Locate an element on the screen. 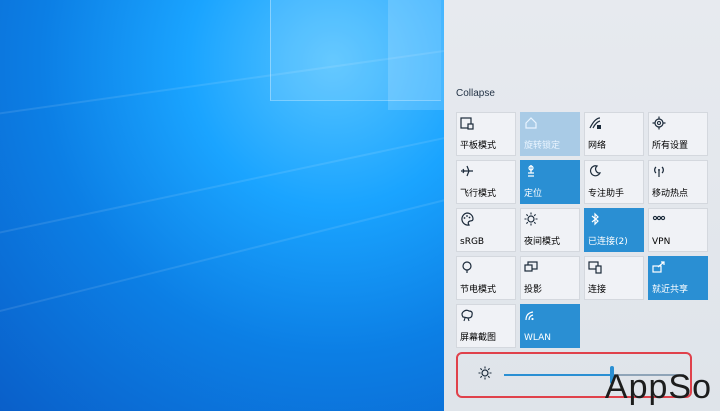 This screenshot has height=411, width=720. tile-tablet-mode: 平板模式 is located at coordinates (486, 134).